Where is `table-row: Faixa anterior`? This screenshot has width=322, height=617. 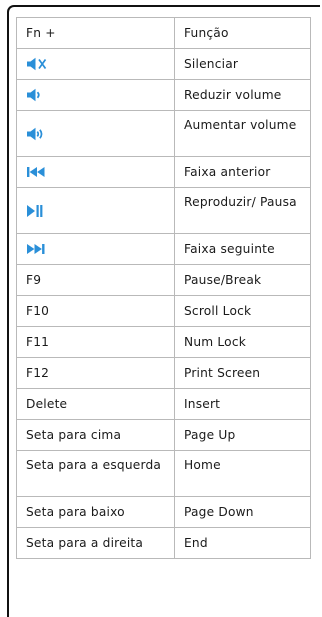 table-row: Faixa anterior is located at coordinates (163, 172).